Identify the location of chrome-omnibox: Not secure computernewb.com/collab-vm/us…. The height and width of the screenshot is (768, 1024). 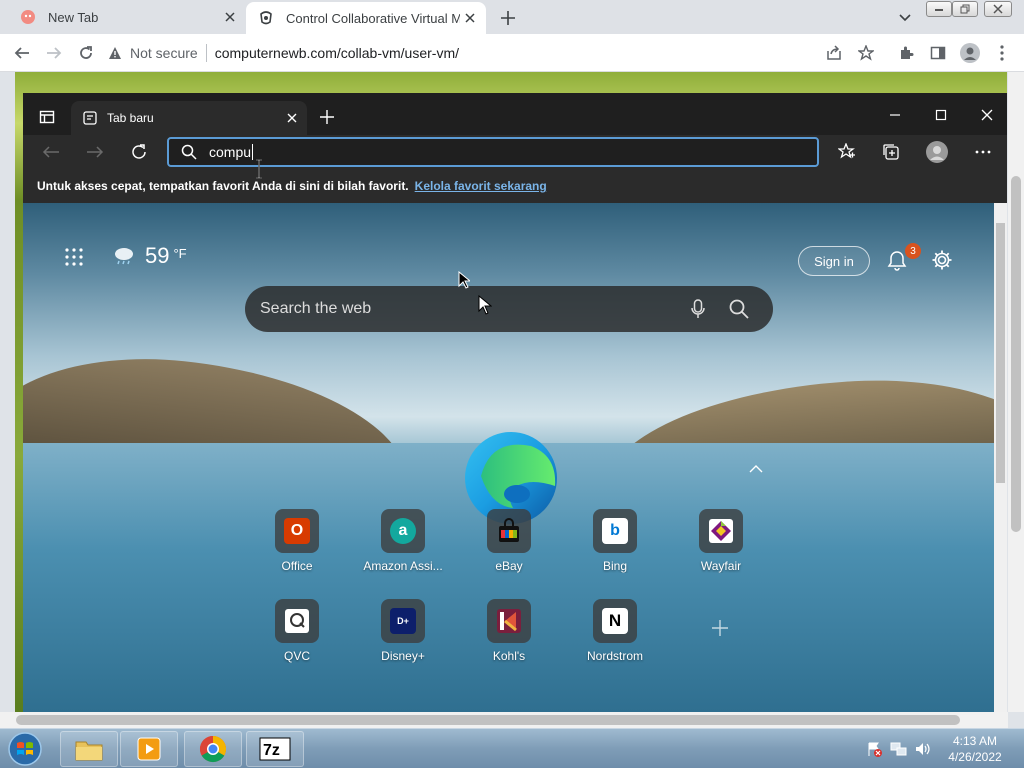
(496, 53).